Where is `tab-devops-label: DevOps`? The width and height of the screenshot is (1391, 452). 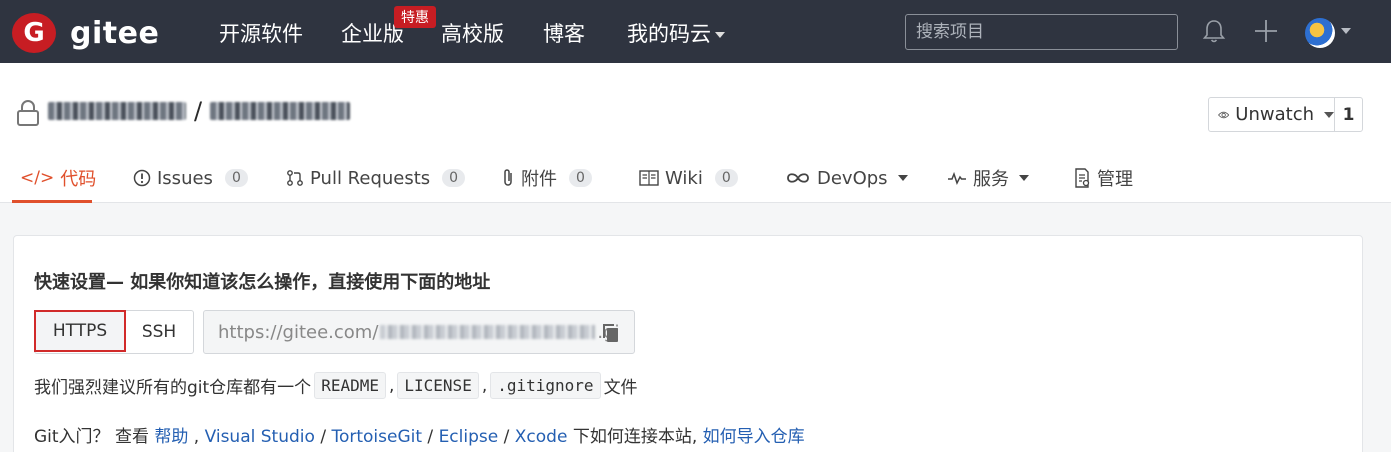 tab-devops-label: DevOps is located at coordinates (852, 178).